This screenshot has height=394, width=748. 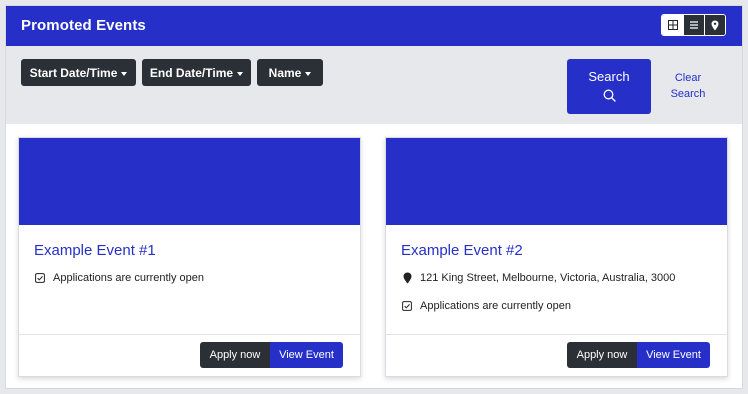 I want to click on end-datetime-filter: End Date/Time, so click(x=196, y=72).